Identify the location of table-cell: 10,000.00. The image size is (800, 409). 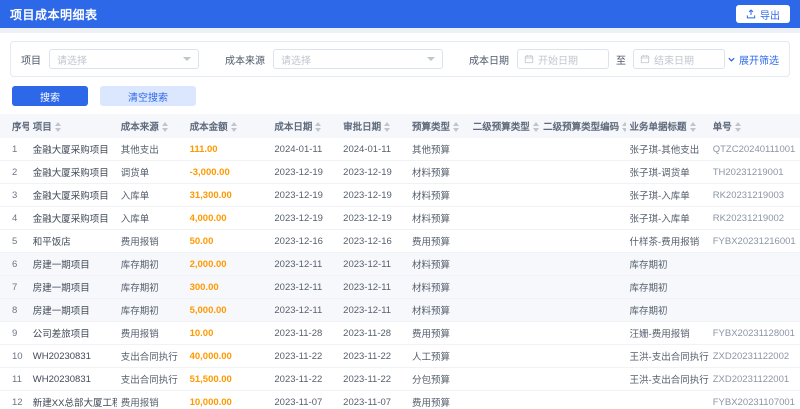
(228, 399).